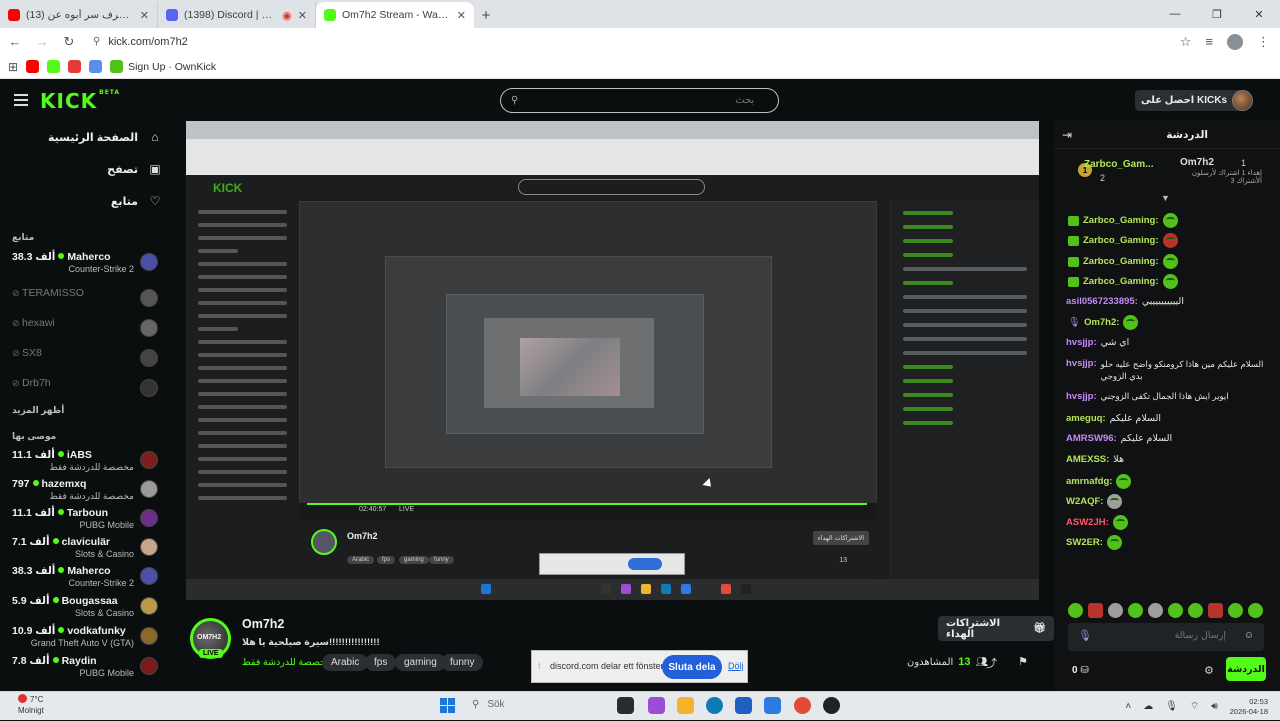 This screenshot has height=721, width=1280. Describe the element at coordinates (136, 201) in the screenshot. I see `nav-following: ♡ متابع` at that location.